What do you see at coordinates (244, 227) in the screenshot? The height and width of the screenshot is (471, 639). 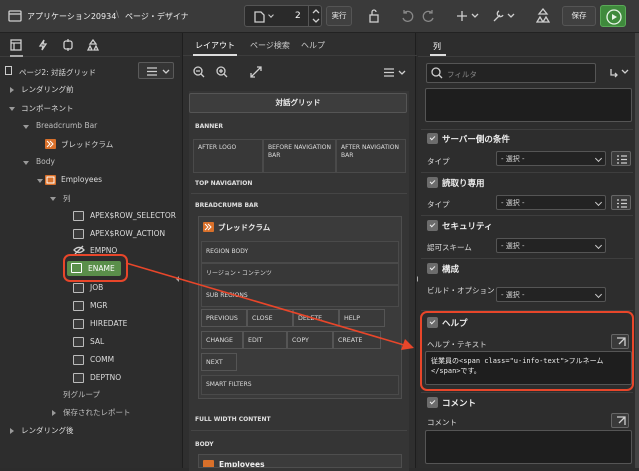 I see `breadcrumb-region-title: ブレッドクラム` at bounding box center [244, 227].